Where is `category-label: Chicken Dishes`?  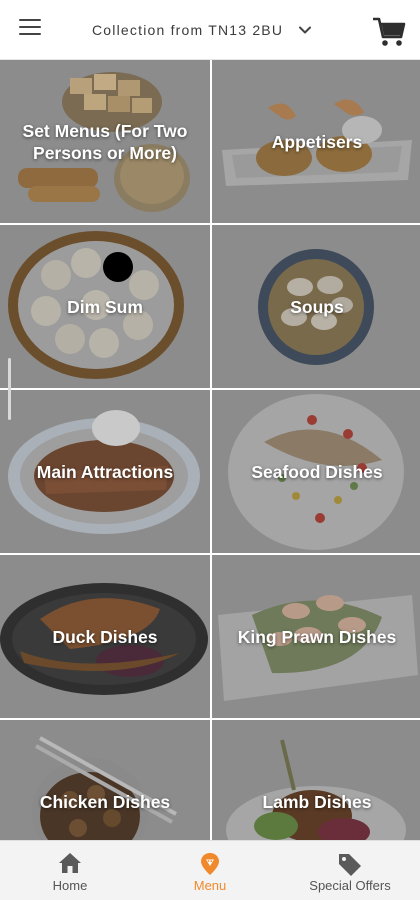 category-label: Chicken Dishes is located at coordinates (105, 801).